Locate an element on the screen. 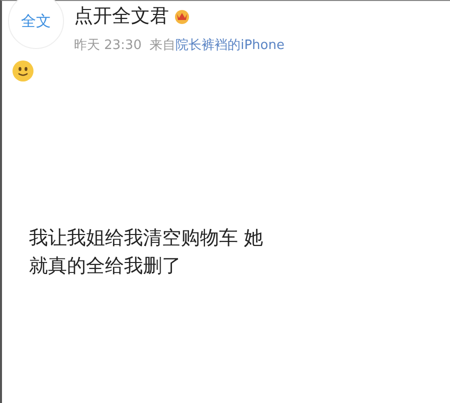 Image resolution: width=450 pixels, height=403 pixels. author-name: 点开全文君 is located at coordinates (121, 16).